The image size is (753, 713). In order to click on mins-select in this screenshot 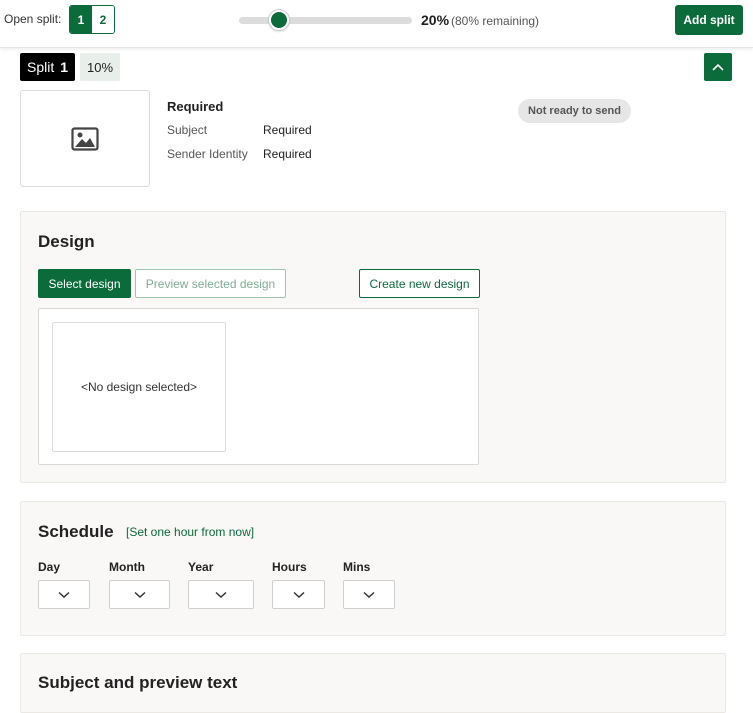, I will do `click(369, 594)`.